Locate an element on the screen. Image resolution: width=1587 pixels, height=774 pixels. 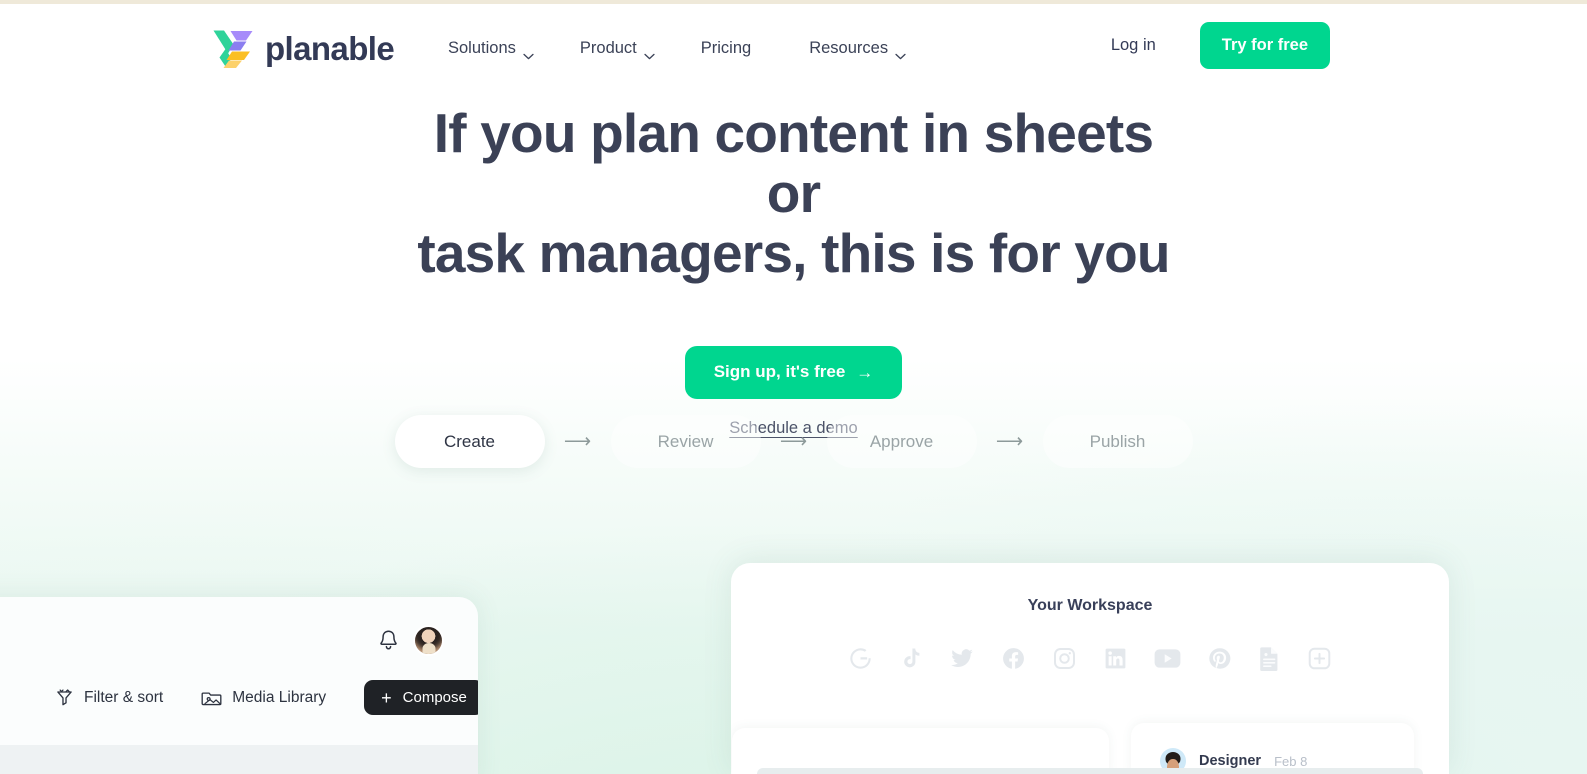
media-library-label: Media Library is located at coordinates (279, 697).